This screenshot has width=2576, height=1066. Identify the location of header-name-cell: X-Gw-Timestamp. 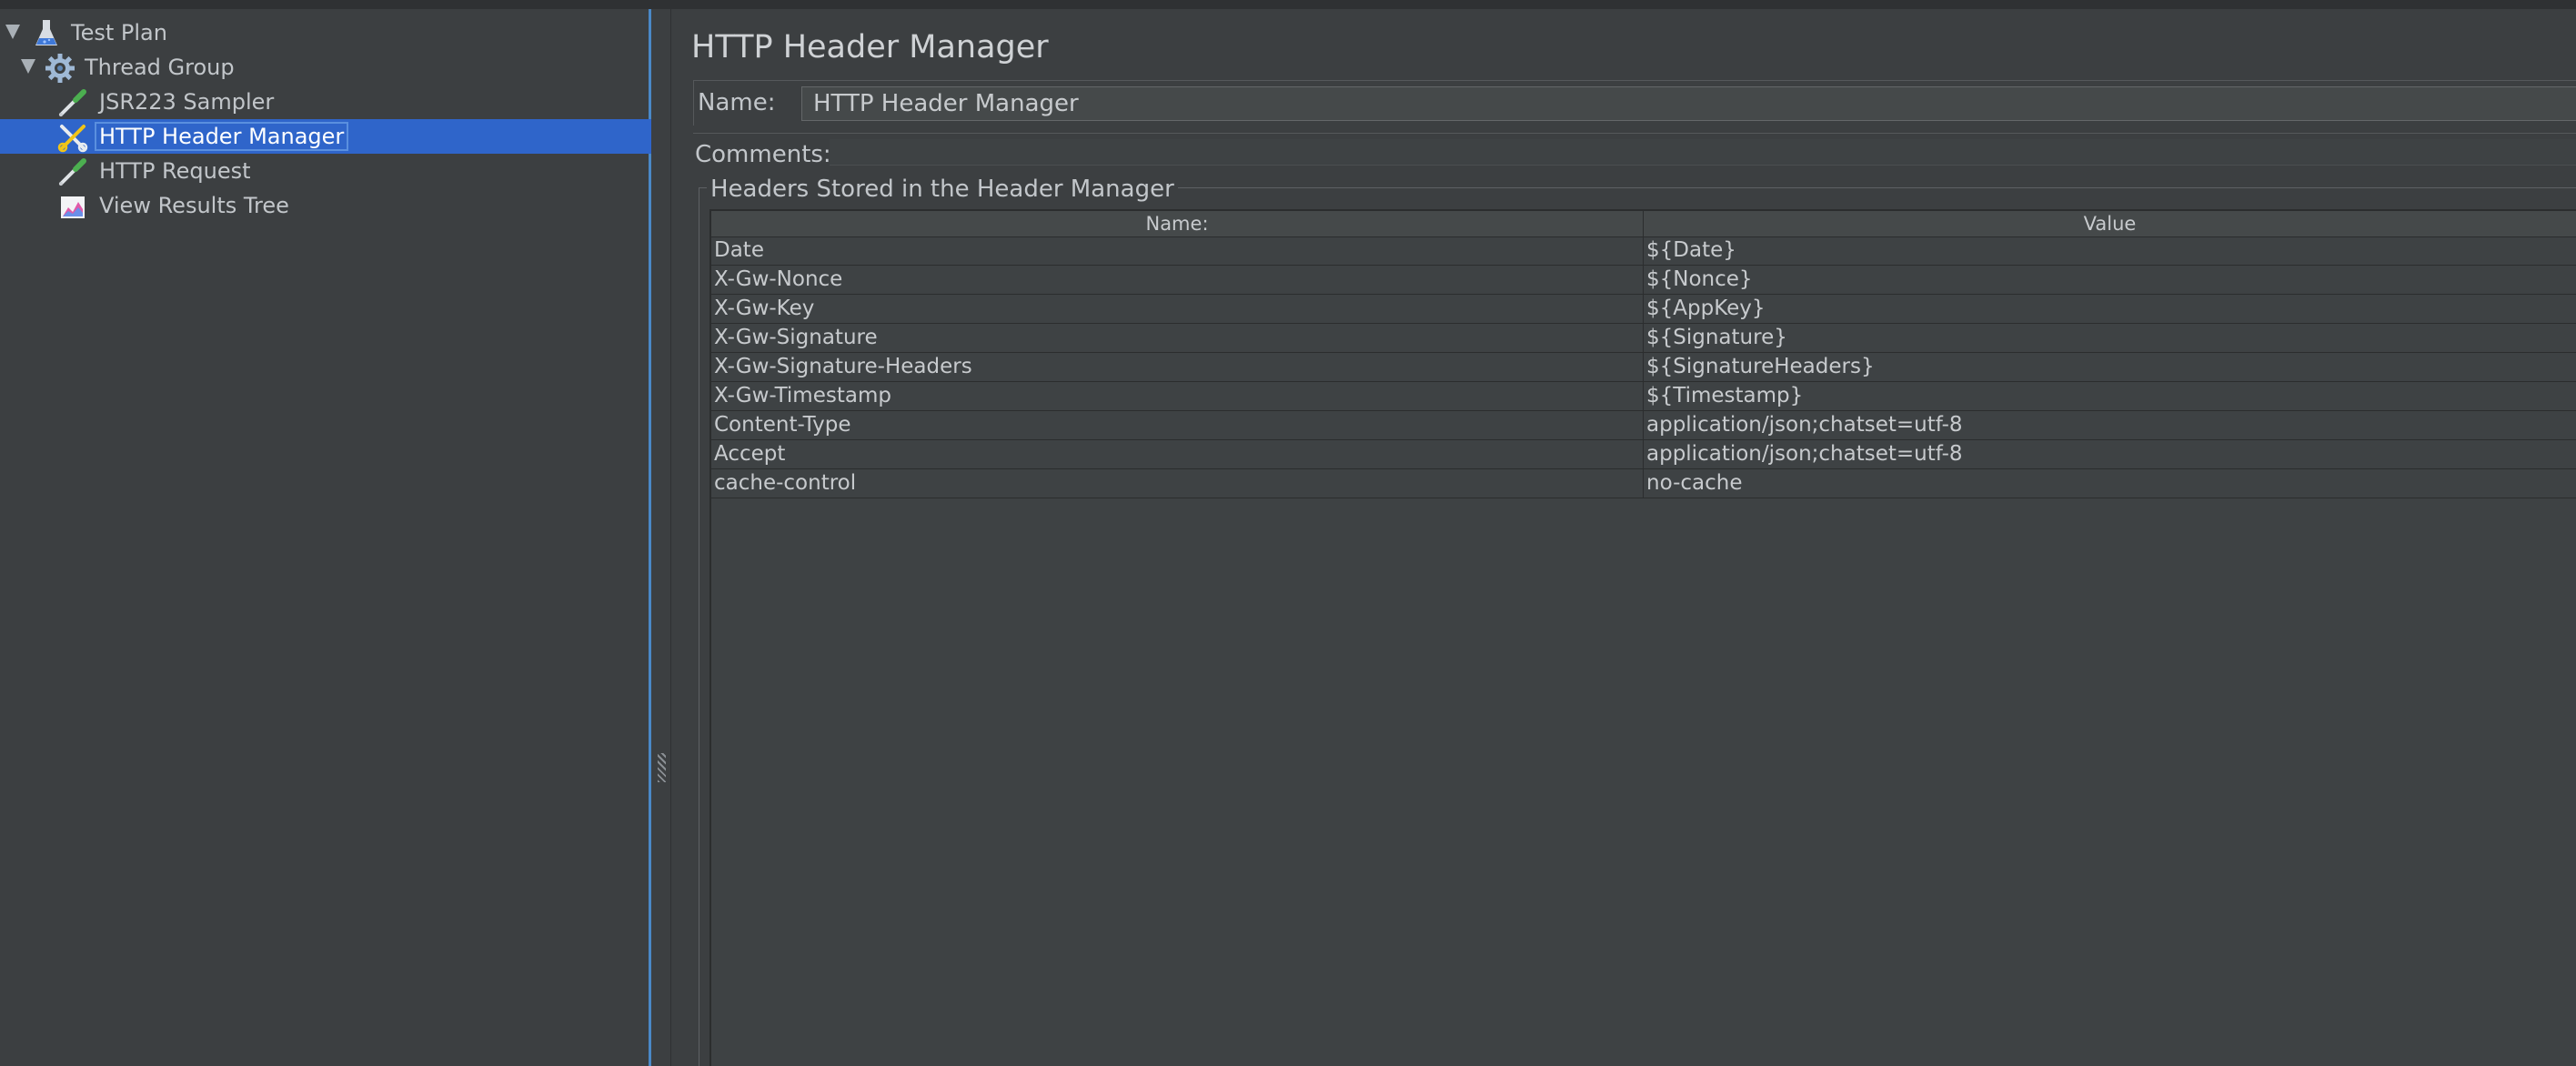
(1177, 396).